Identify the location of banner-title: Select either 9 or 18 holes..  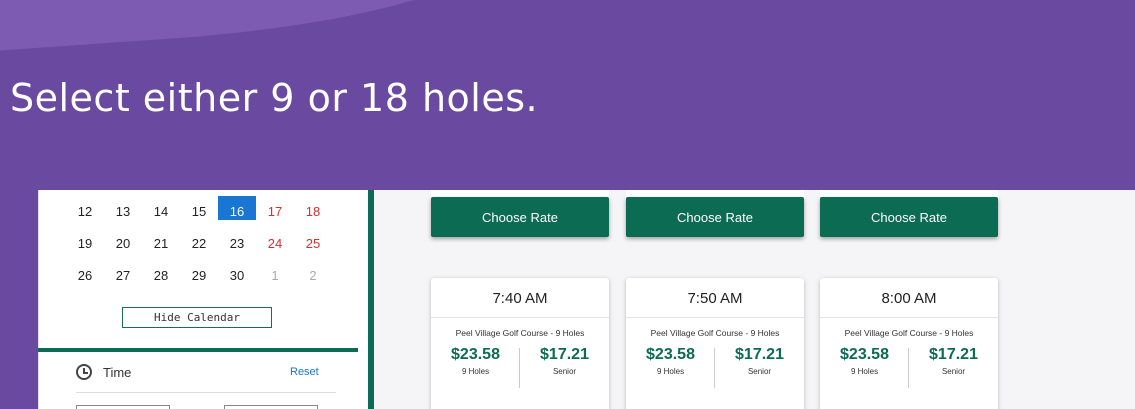
(274, 98).